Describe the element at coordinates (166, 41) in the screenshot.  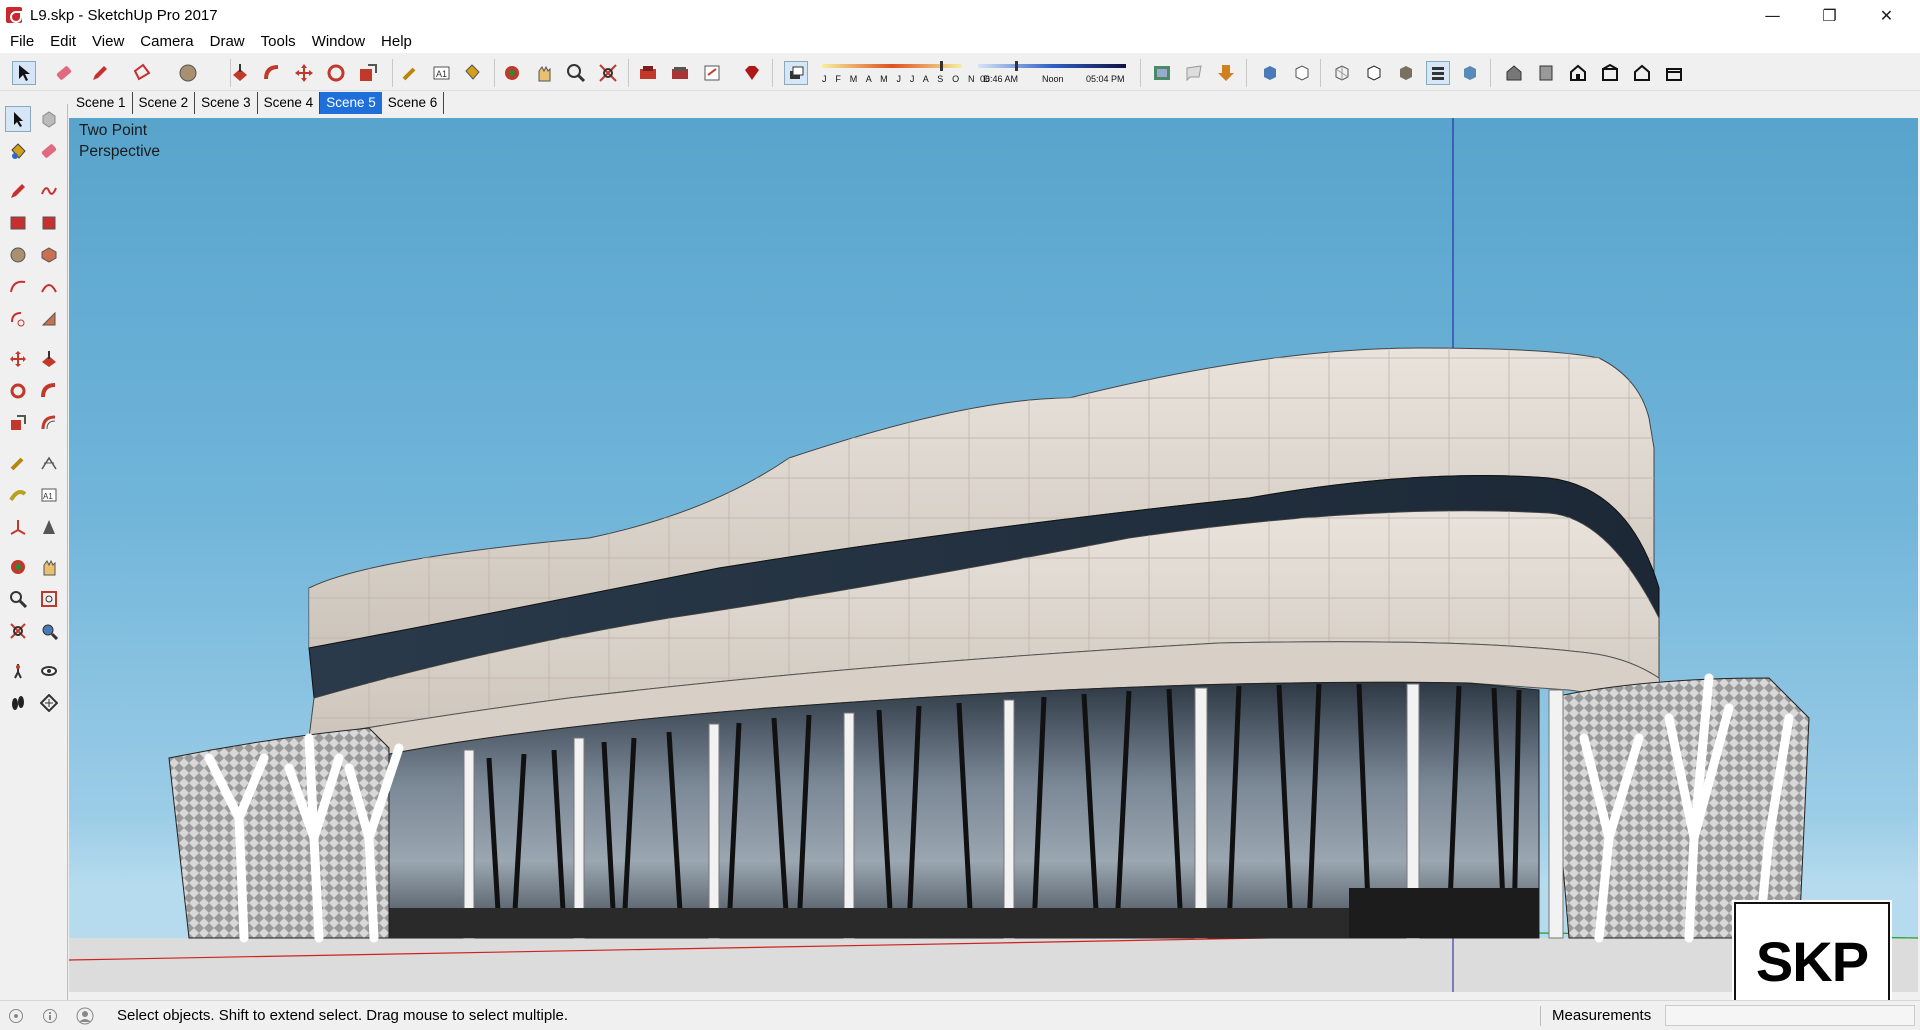
I see `menu-camera: Camera` at that location.